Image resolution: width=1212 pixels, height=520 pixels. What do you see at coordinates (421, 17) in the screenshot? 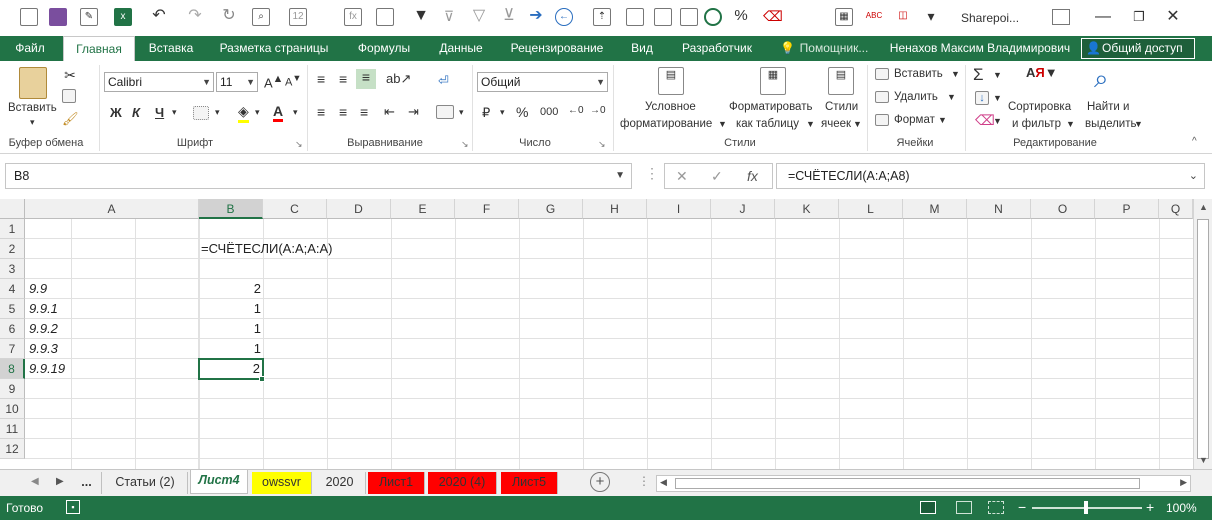
I see `filter-icon: ▼` at bounding box center [421, 17].